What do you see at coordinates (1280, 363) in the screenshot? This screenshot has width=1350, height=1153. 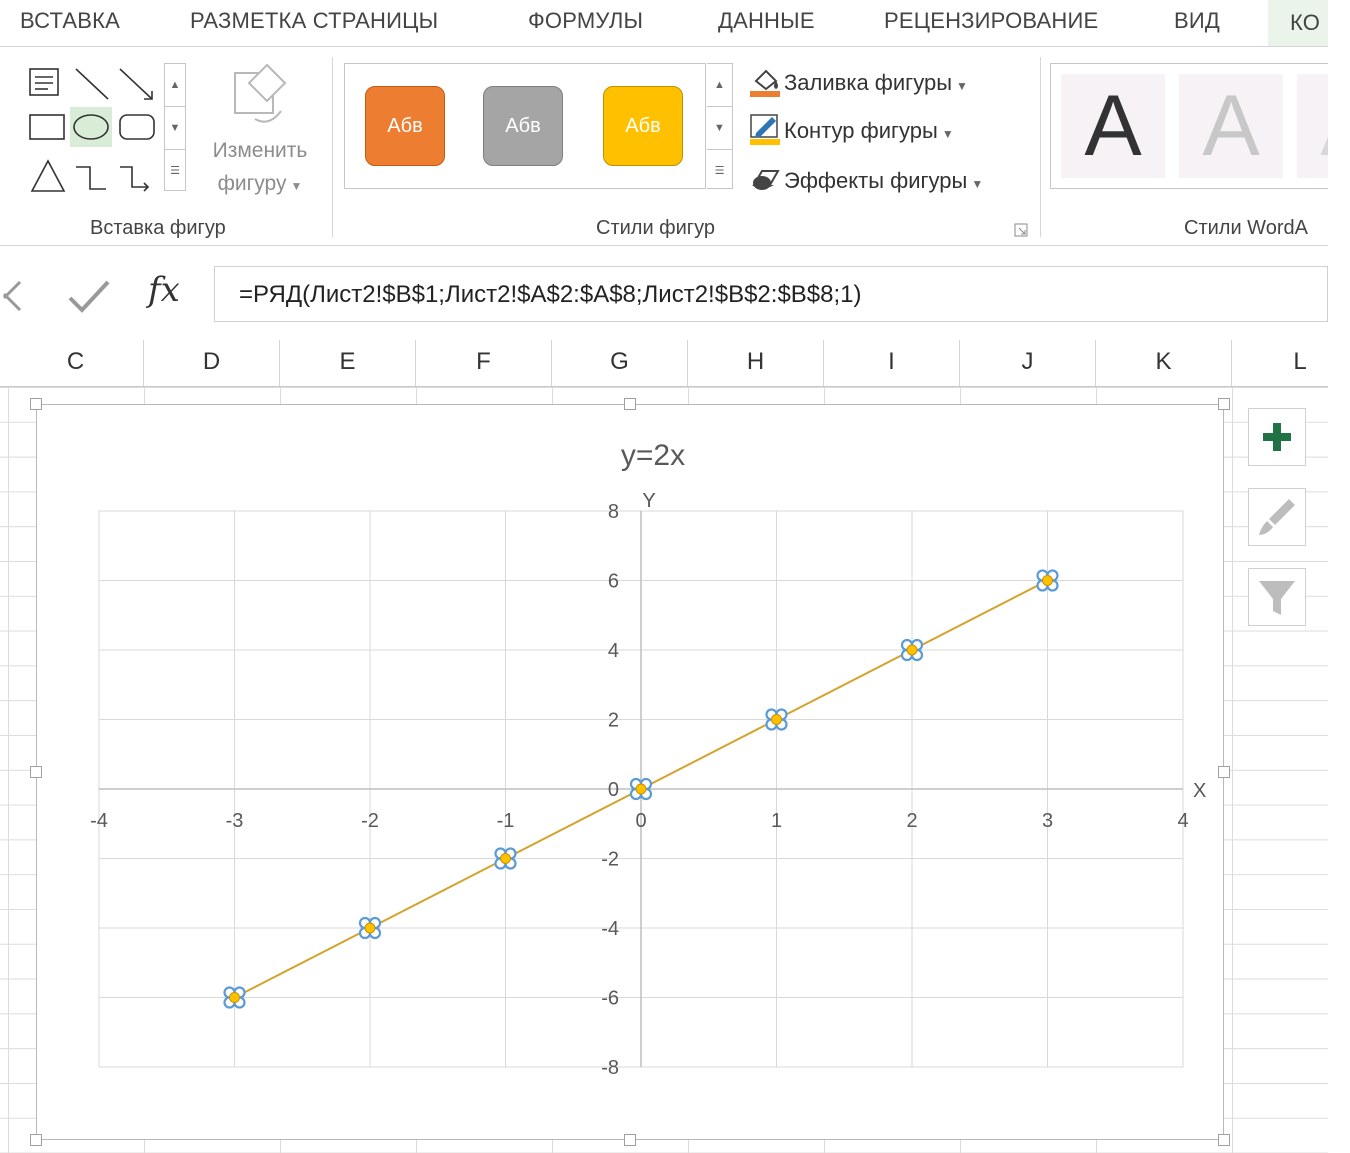 I see `column-header: L` at bounding box center [1280, 363].